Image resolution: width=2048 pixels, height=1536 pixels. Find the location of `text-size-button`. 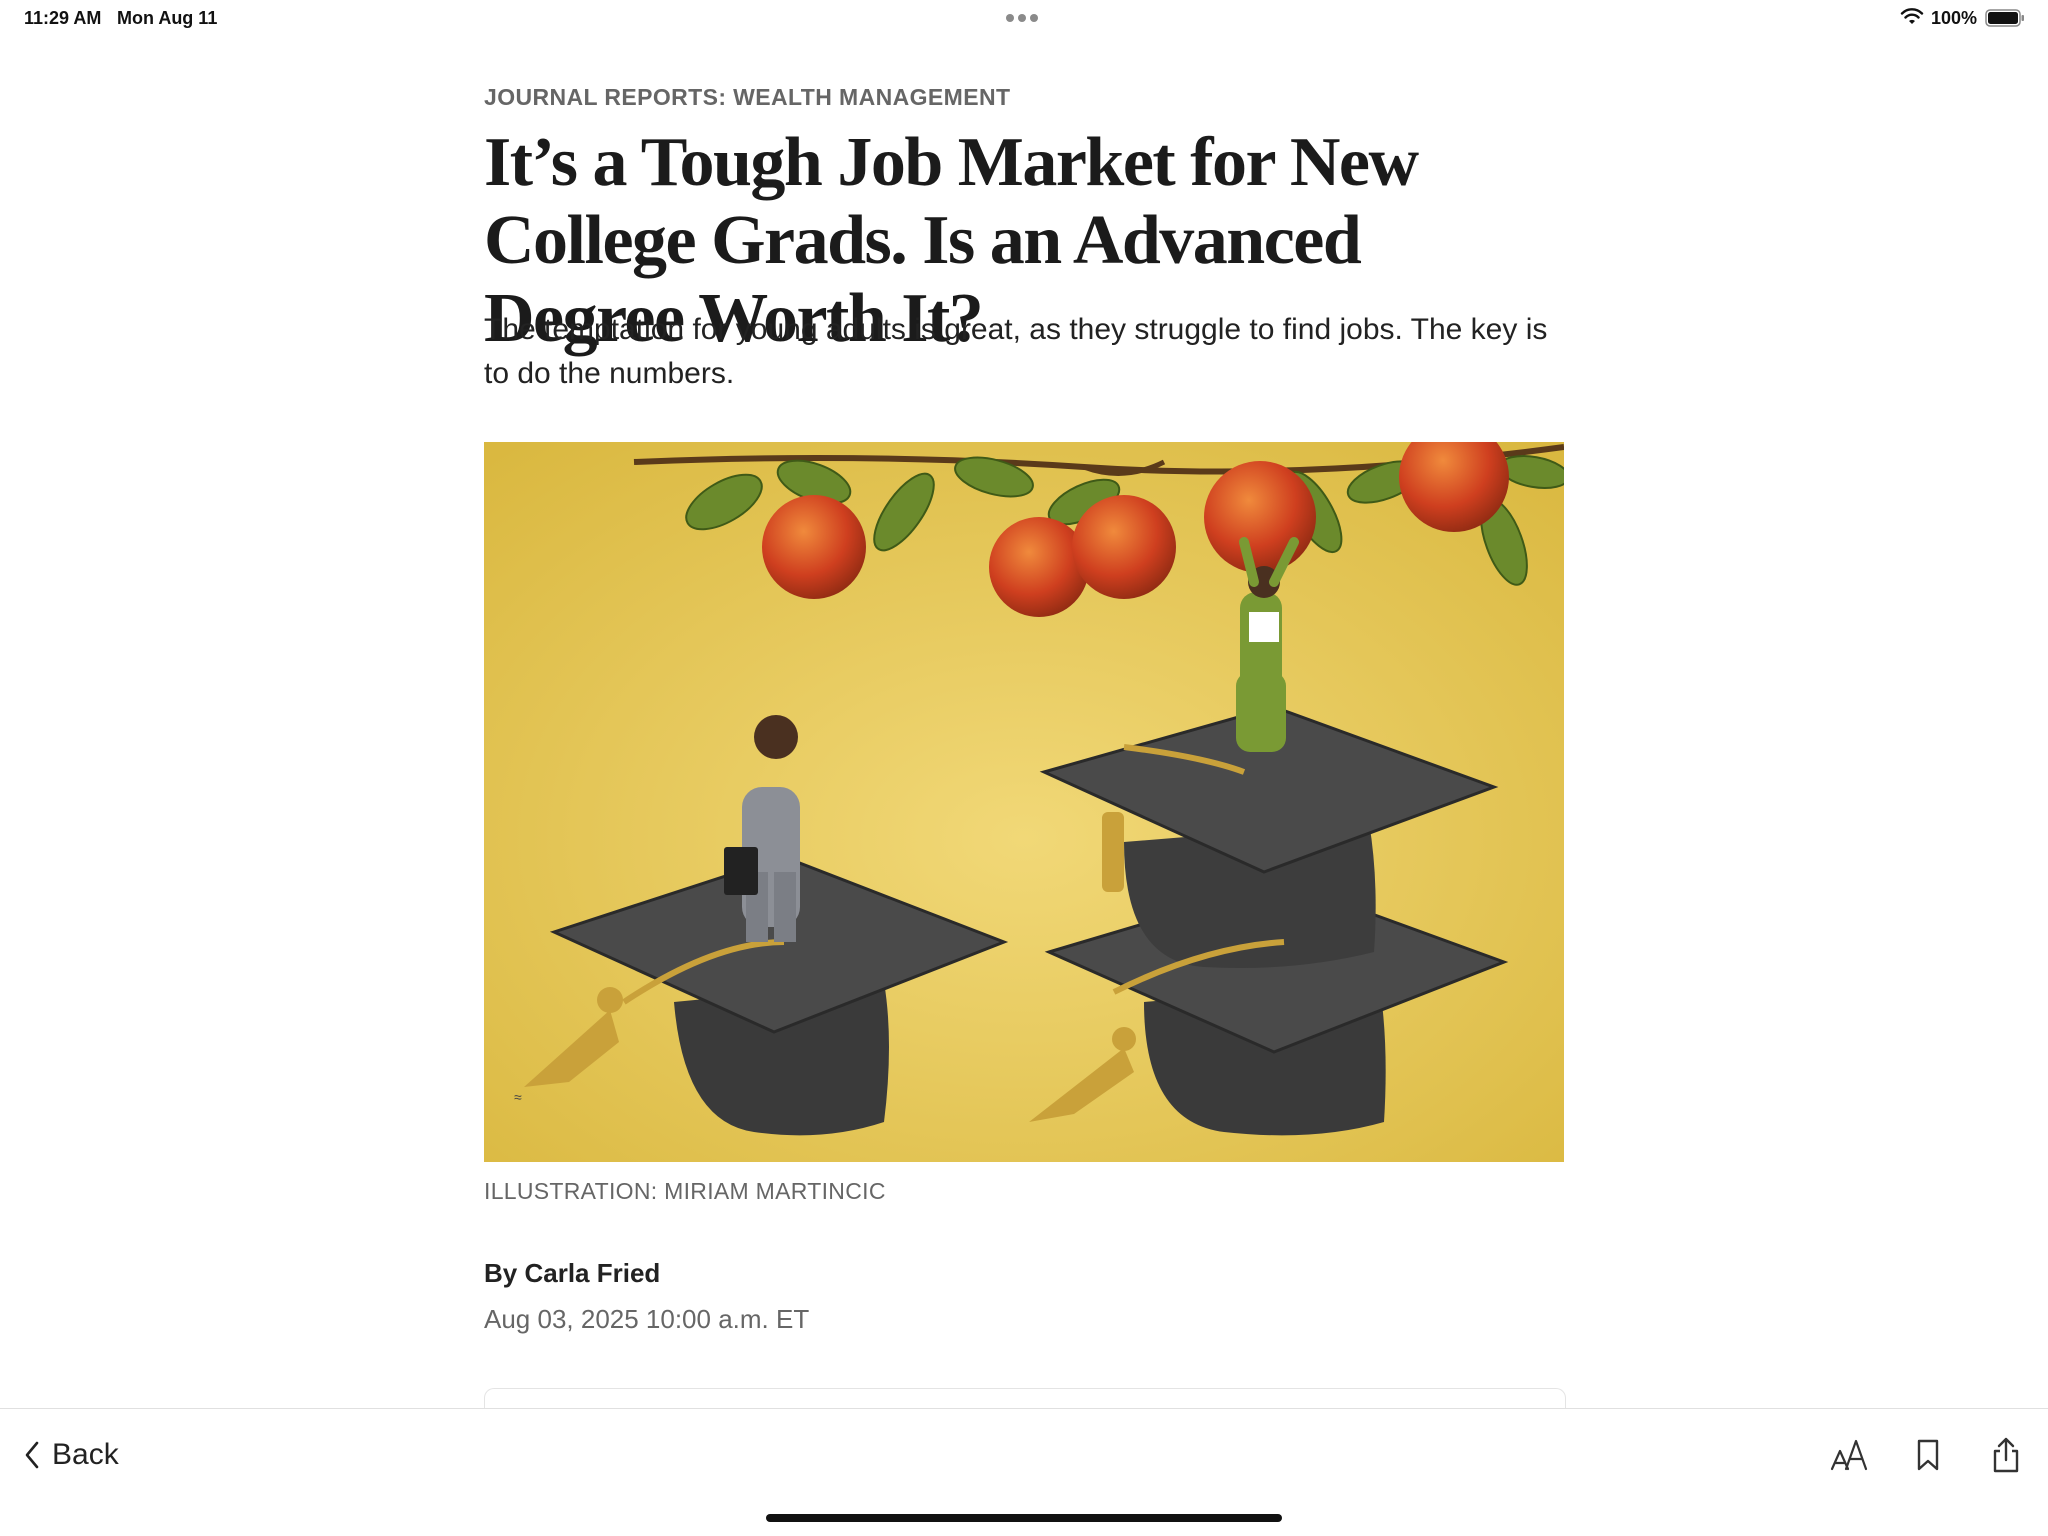

text-size-button is located at coordinates (1850, 1455).